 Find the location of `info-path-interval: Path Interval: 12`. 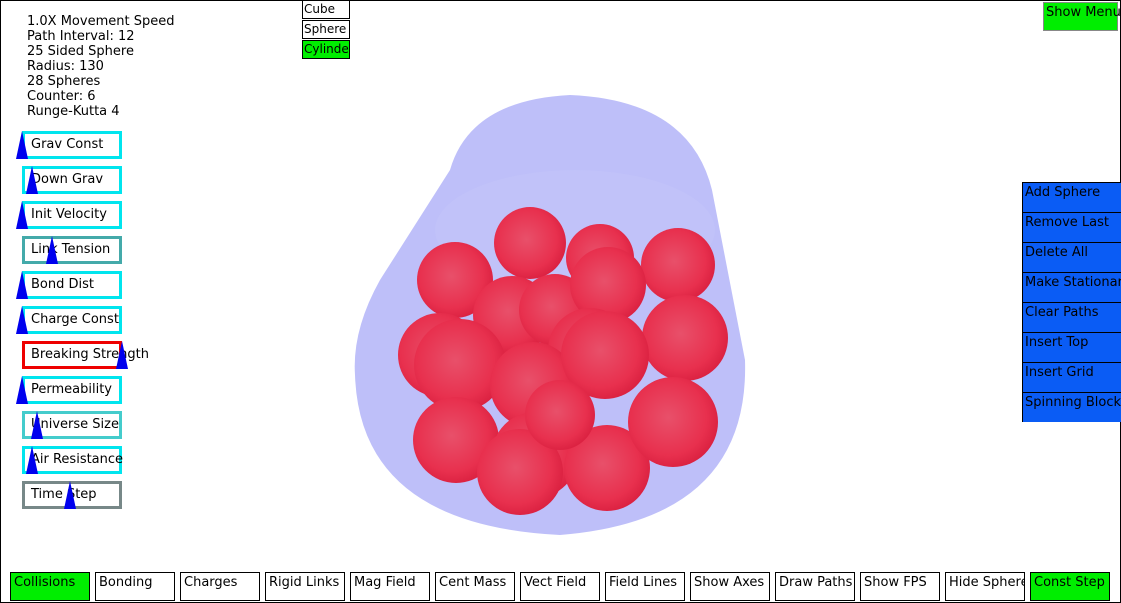

info-path-interval: Path Interval: 12 is located at coordinates (81, 36).